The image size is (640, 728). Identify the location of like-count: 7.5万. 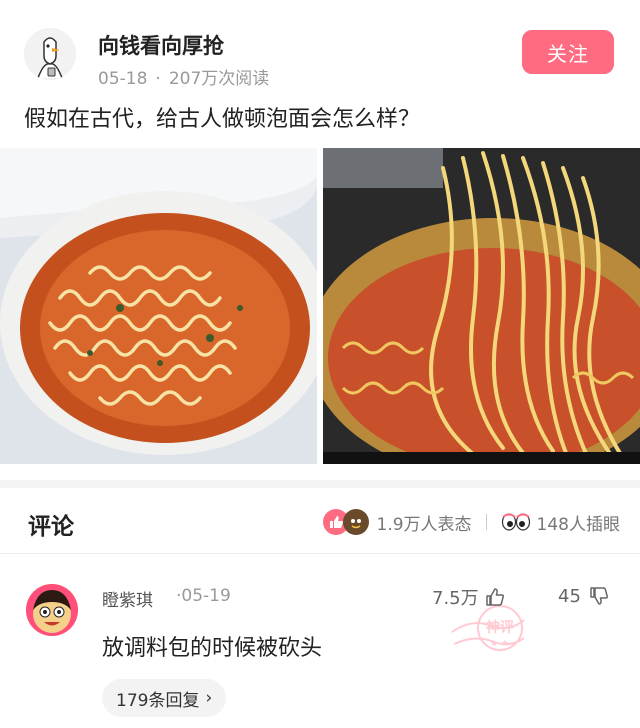
(455, 598).